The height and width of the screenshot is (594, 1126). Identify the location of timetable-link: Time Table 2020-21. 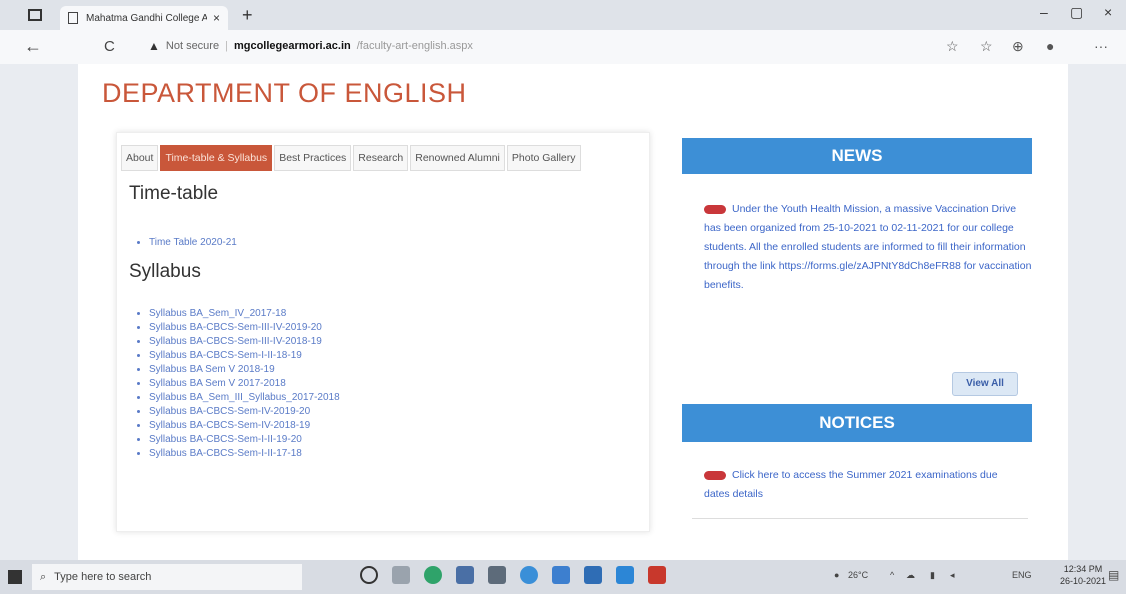
(193, 242).